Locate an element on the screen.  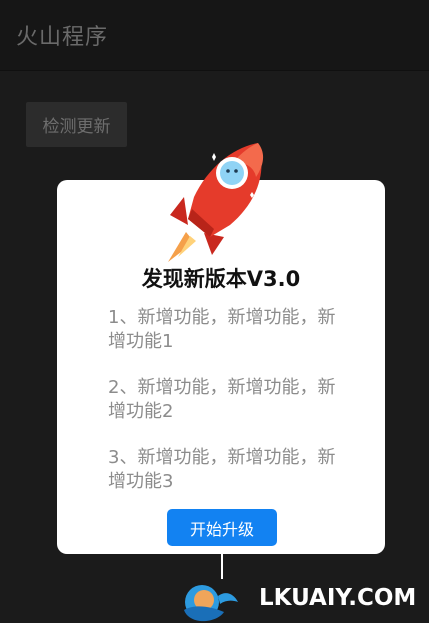
release-note: 2、新增功能，新增功能，新增功能2 is located at coordinates (222, 399).